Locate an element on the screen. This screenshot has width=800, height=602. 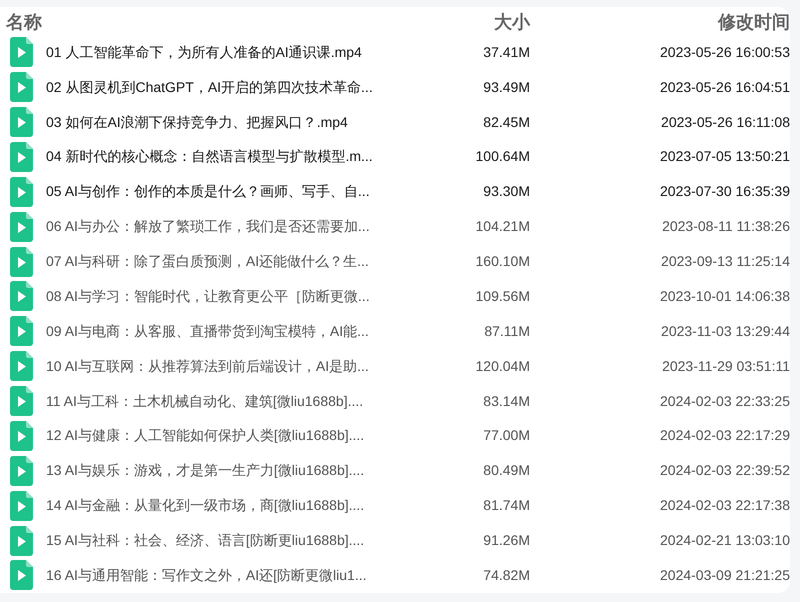
modified-time: 2024-02-03 22:17:29 is located at coordinates (724, 436).